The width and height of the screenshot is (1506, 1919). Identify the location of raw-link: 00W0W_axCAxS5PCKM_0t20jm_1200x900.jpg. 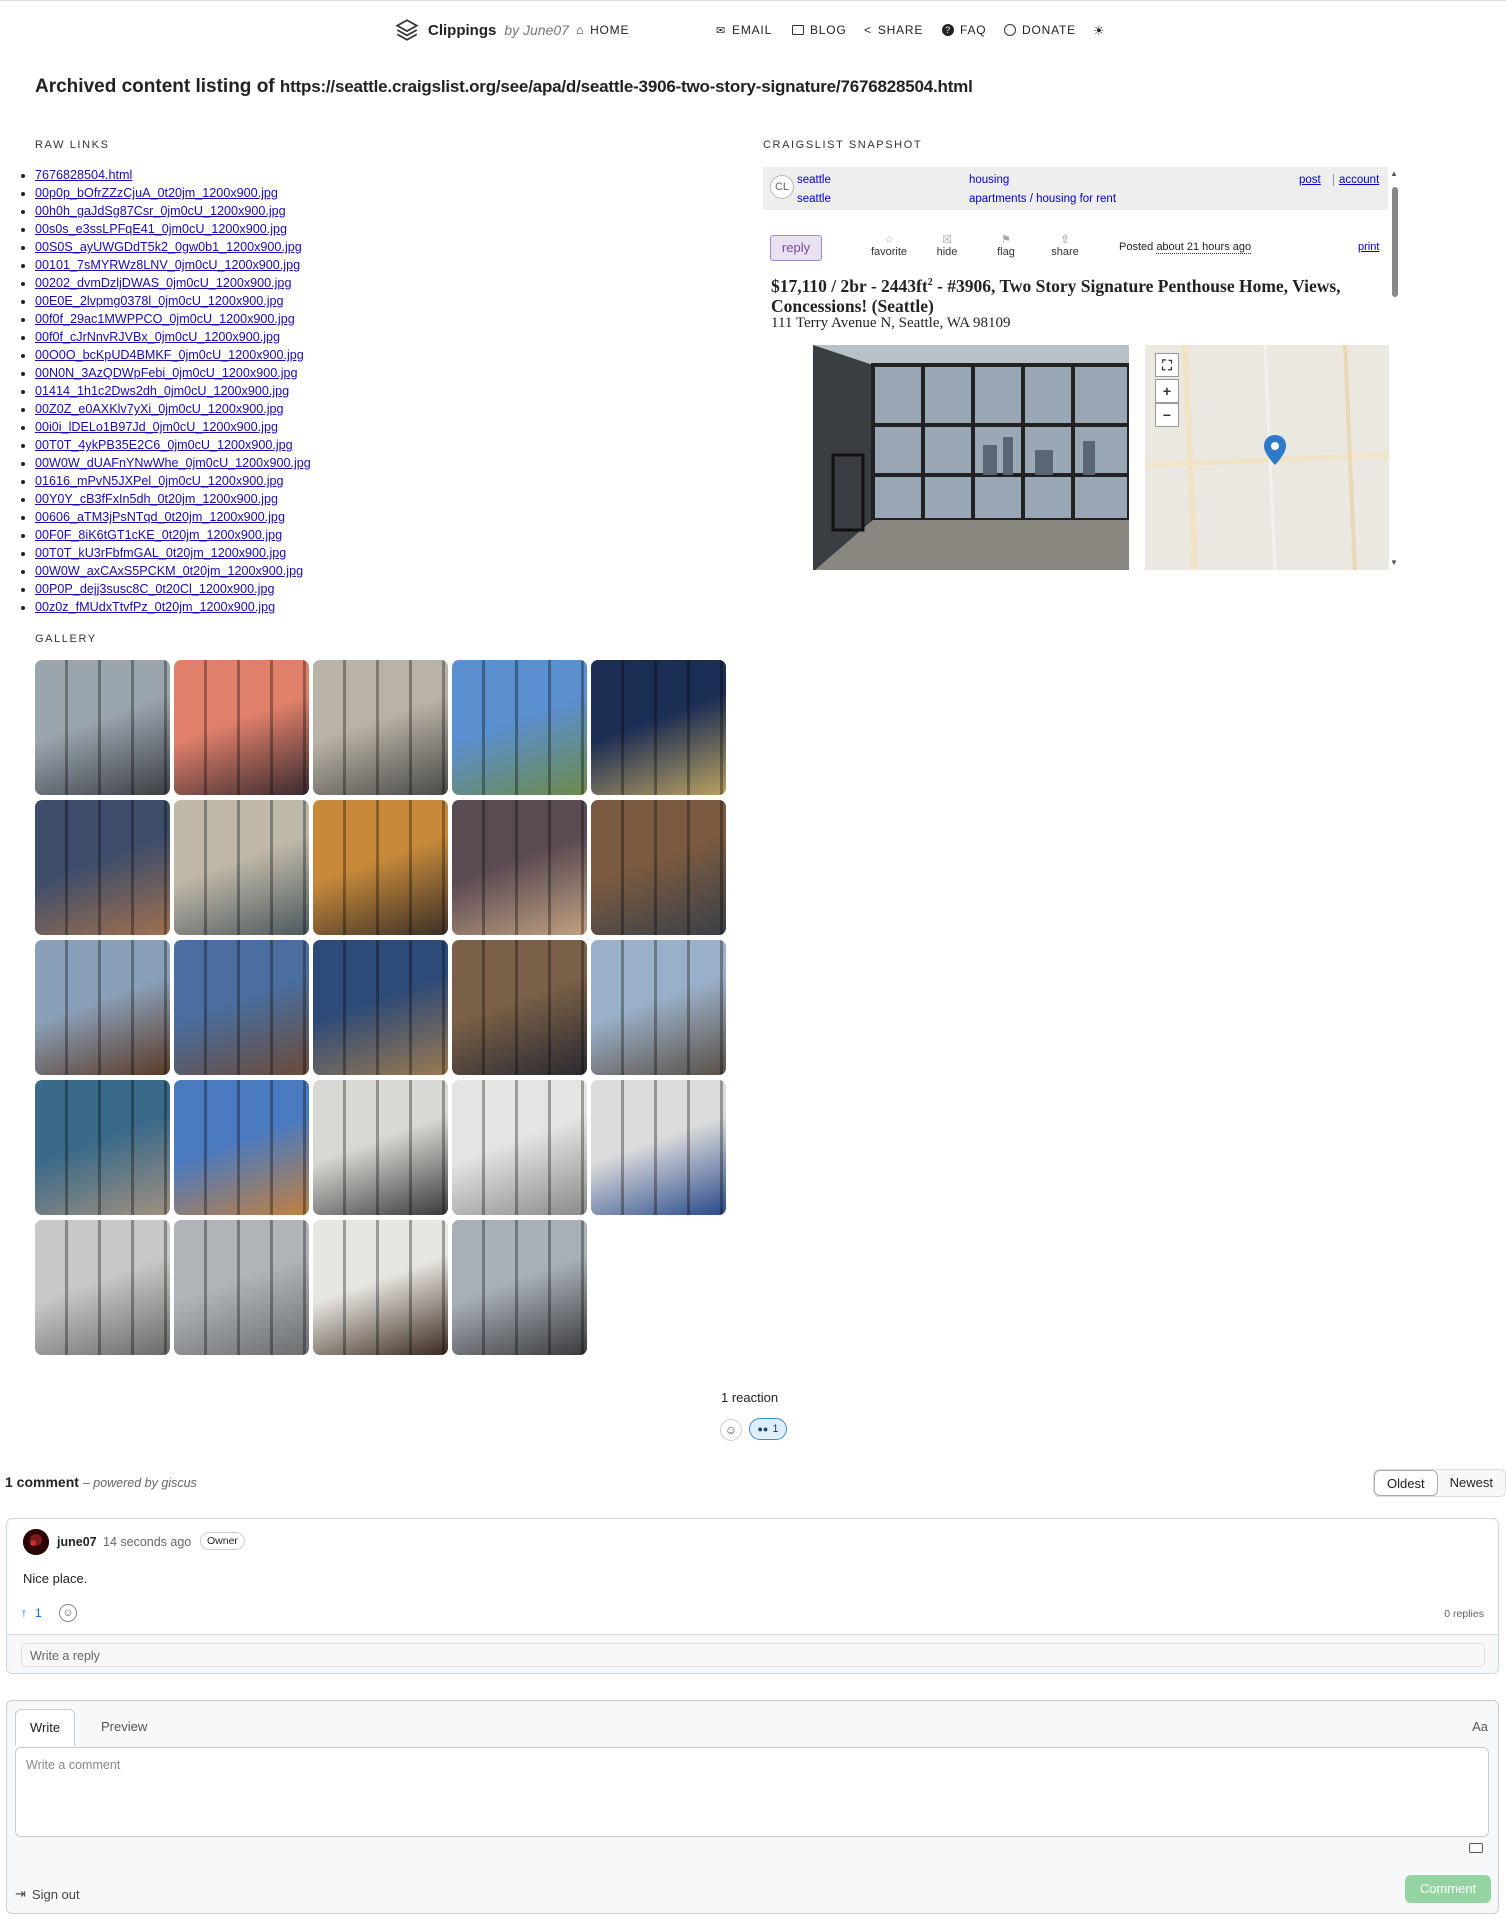
(169, 571).